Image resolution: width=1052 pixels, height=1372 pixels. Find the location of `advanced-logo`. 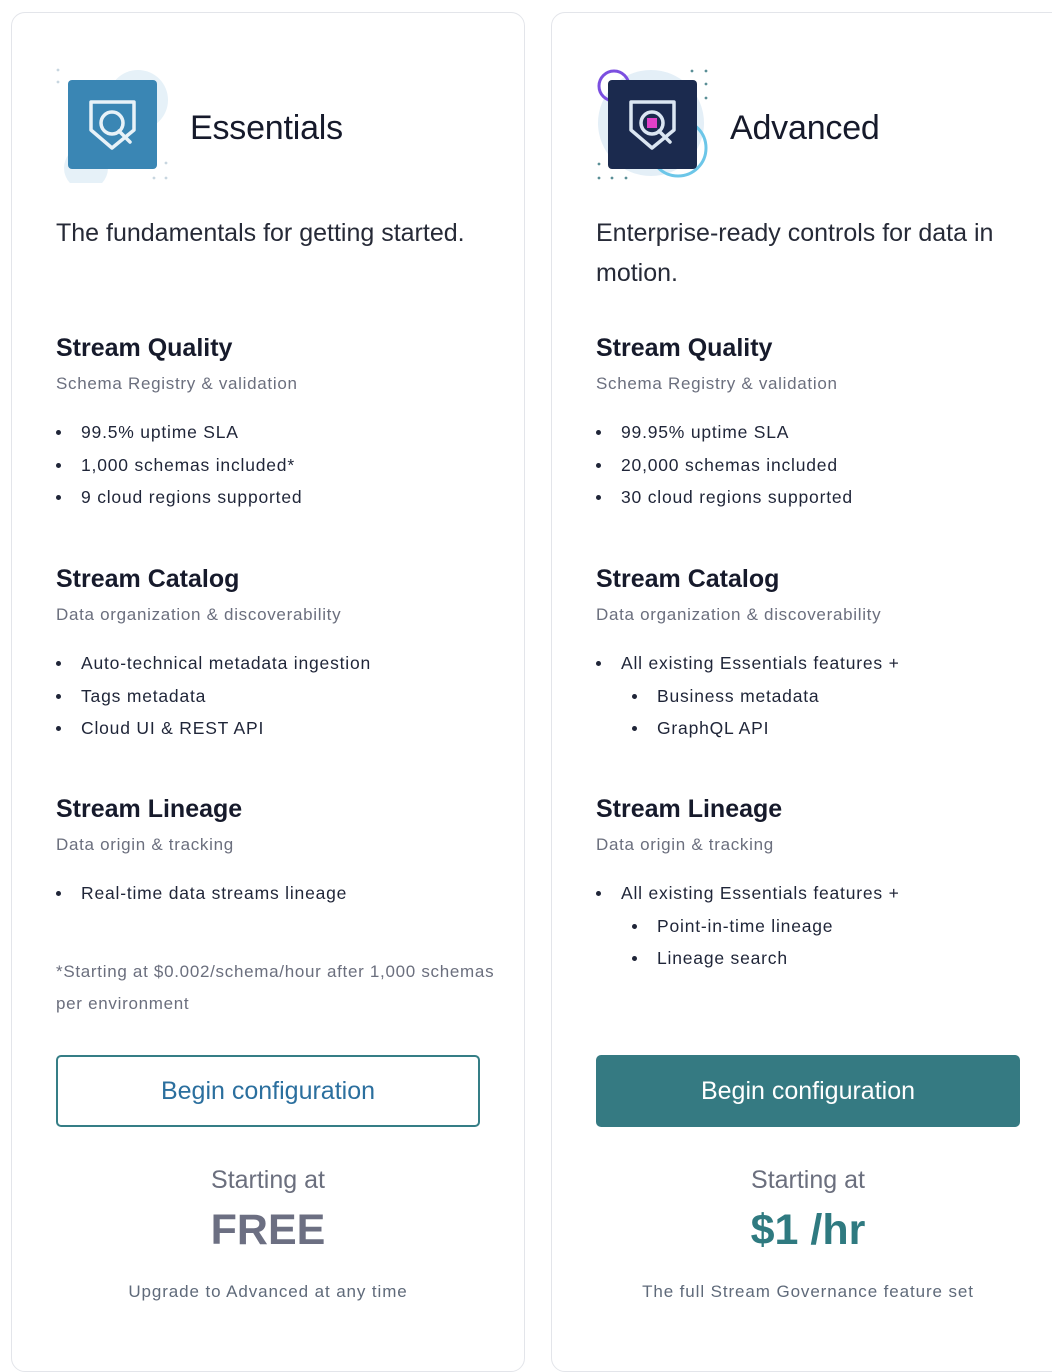

advanced-logo is located at coordinates (653, 125).